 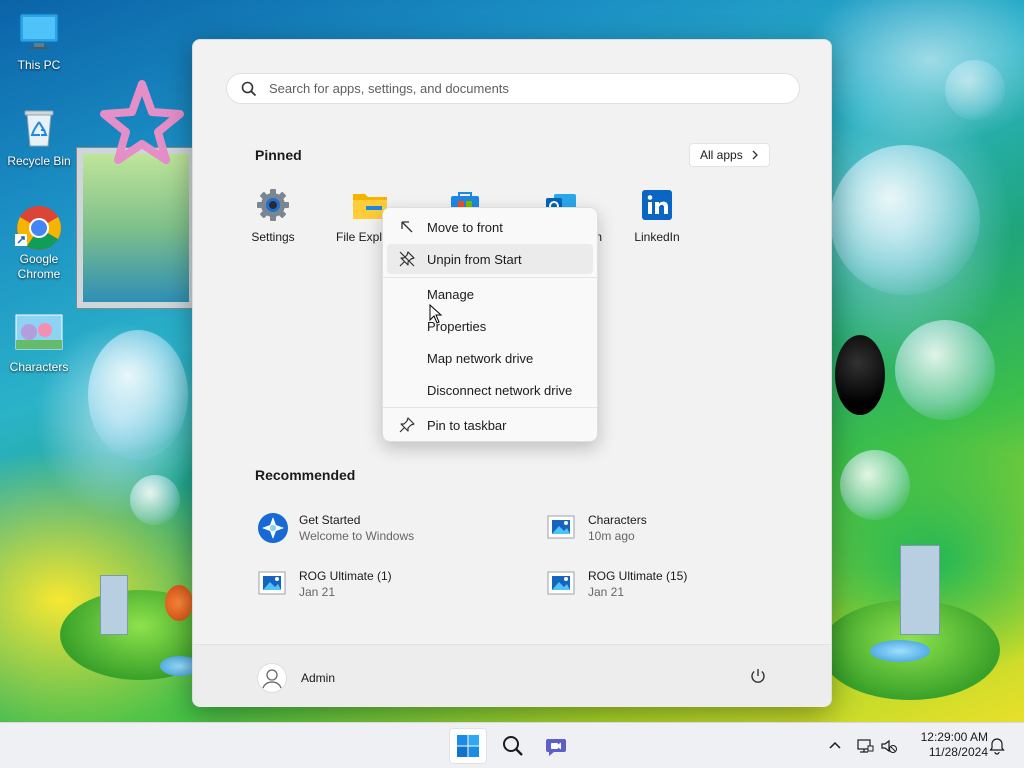 I want to click on windows-logo-icon, so click(x=468, y=746).